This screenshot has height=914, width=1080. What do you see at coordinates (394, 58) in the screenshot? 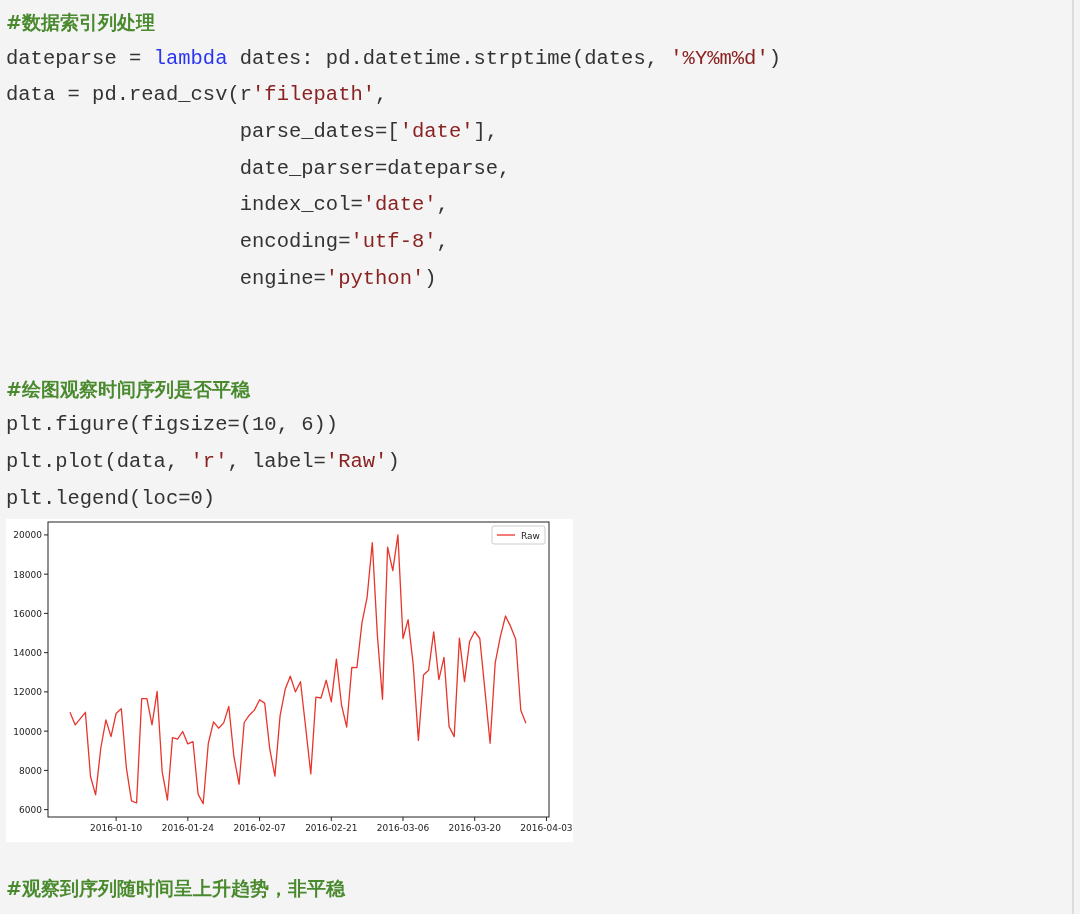
I see `code-line: dateparse = lambda dates: pd.datetime.strptime(dates, '%Y%m%d')` at bounding box center [394, 58].